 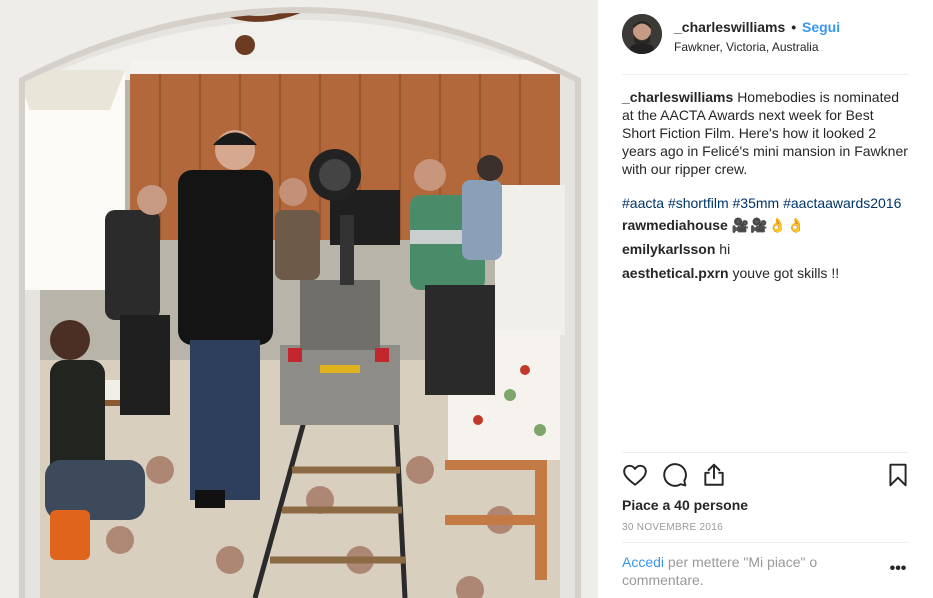 I want to click on header-divider, so click(x=765, y=74).